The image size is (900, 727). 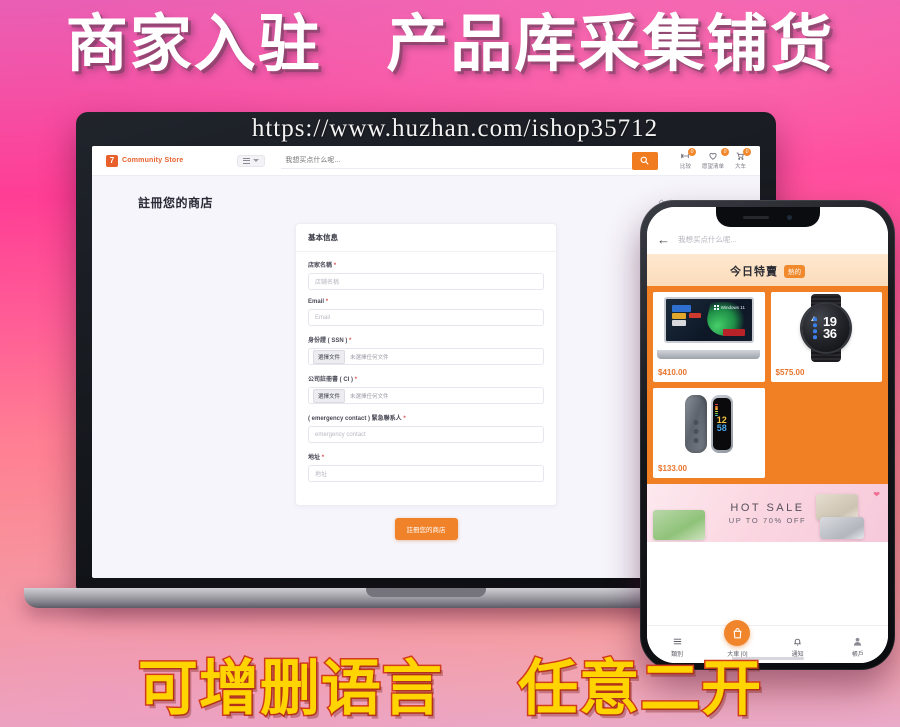 I want to click on label-ssn: 身份證 ( SSN ) *, so click(x=426, y=339).